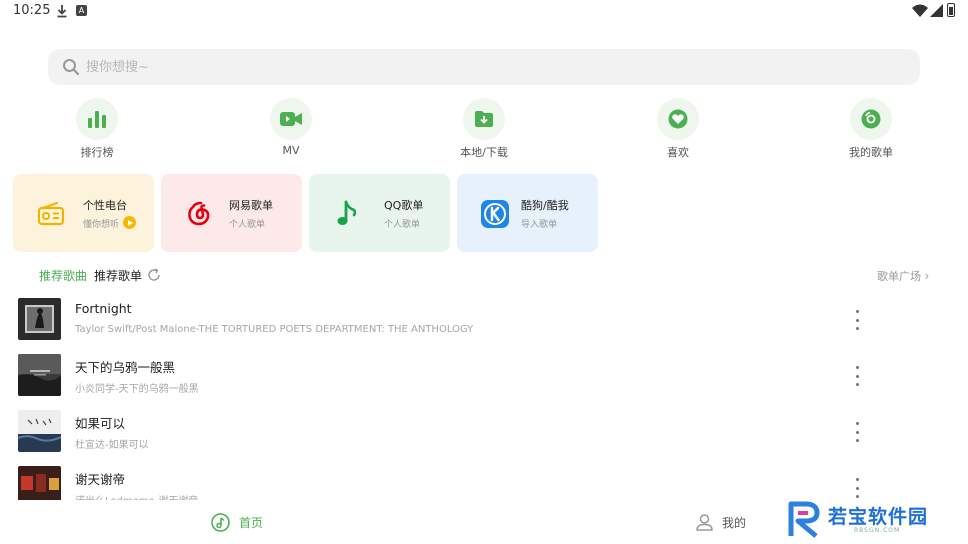  What do you see at coordinates (347, 214) in the screenshot?
I see `qq-music-icon` at bounding box center [347, 214].